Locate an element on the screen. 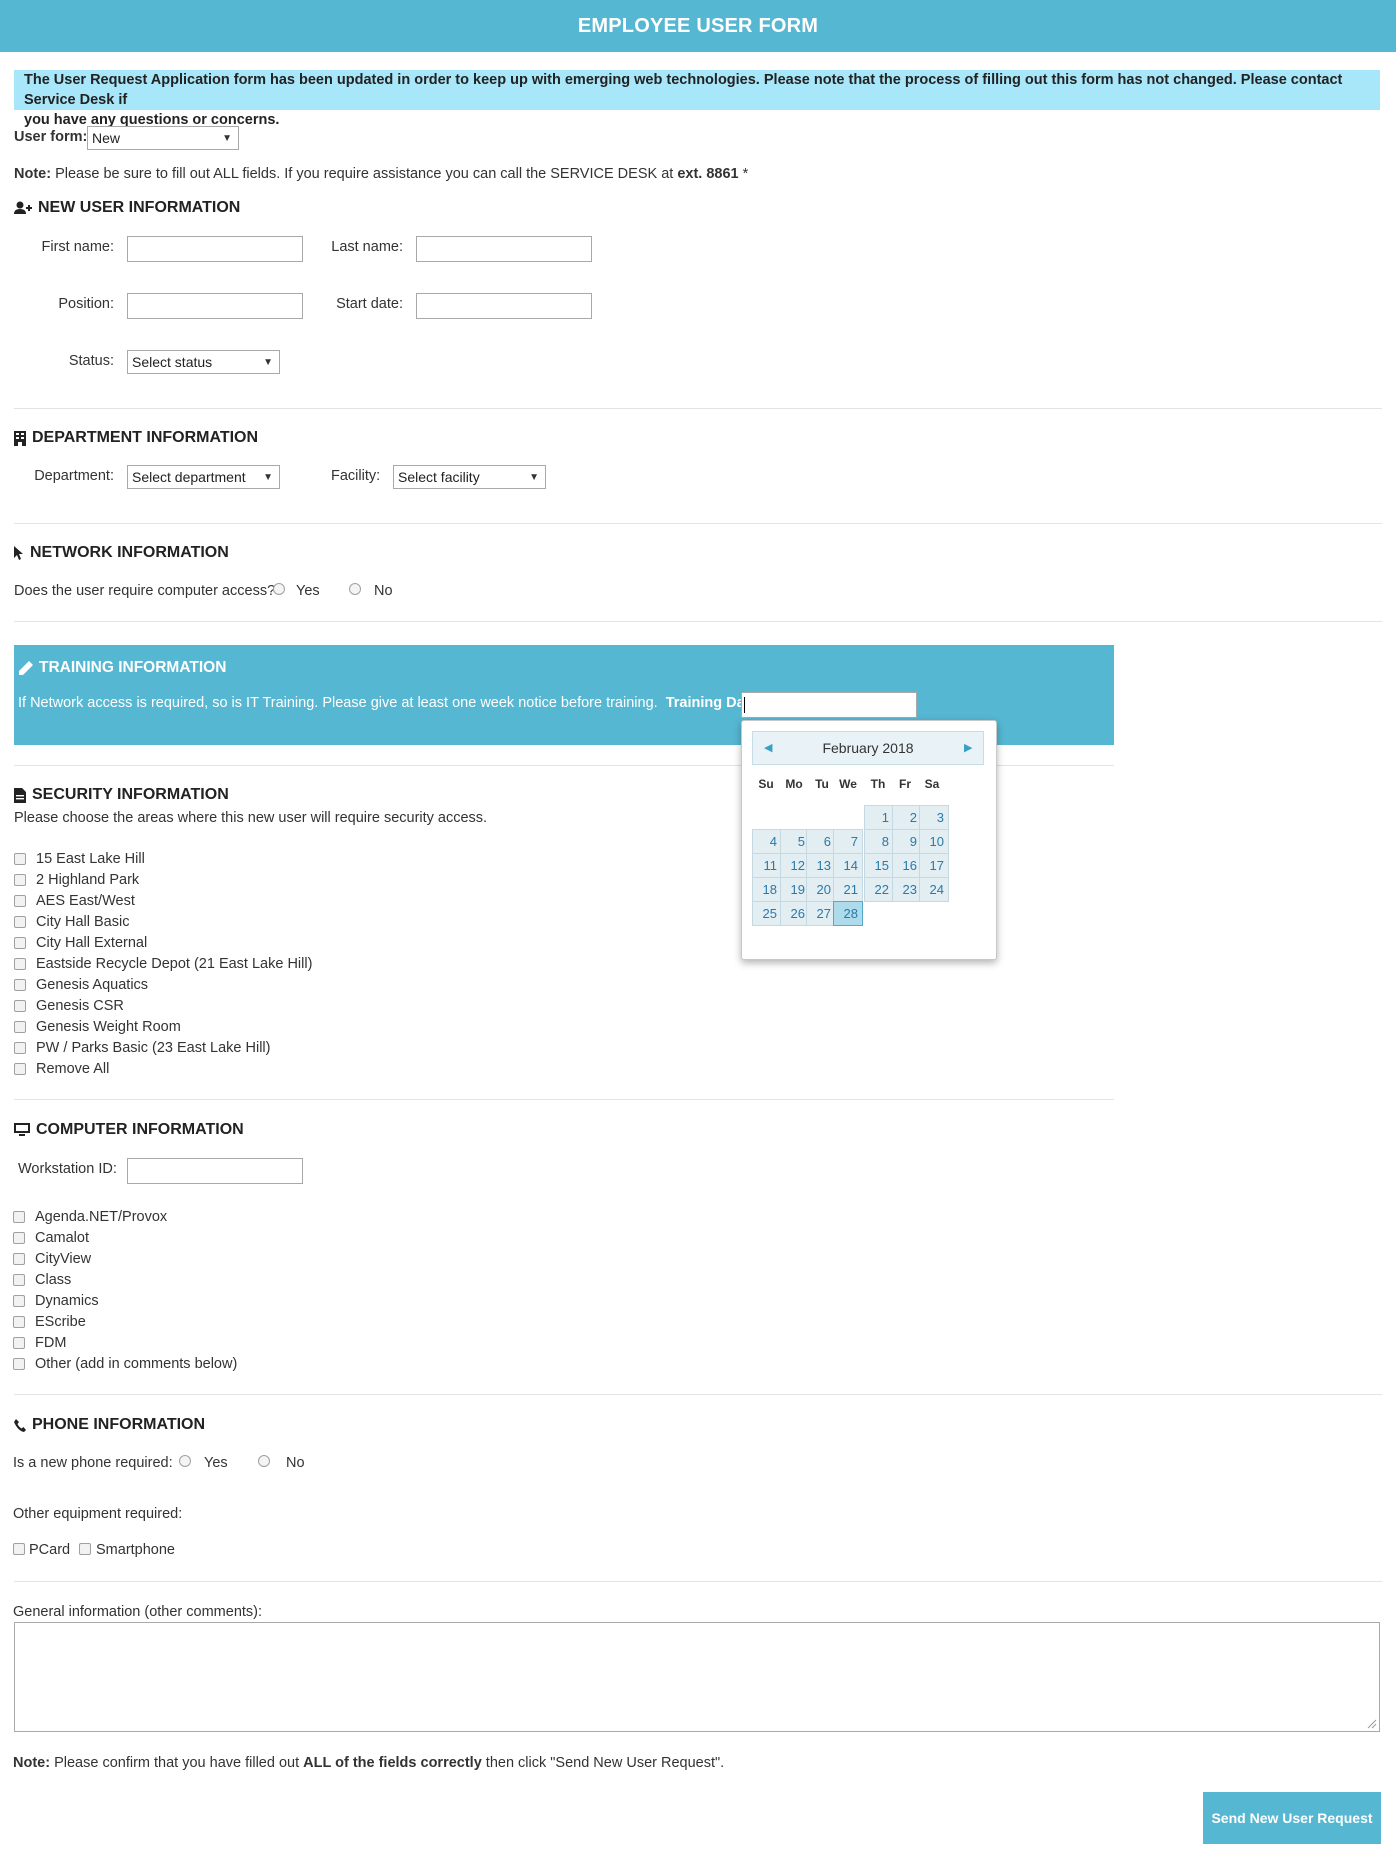 The width and height of the screenshot is (1396, 1872). position-input is located at coordinates (215, 306).